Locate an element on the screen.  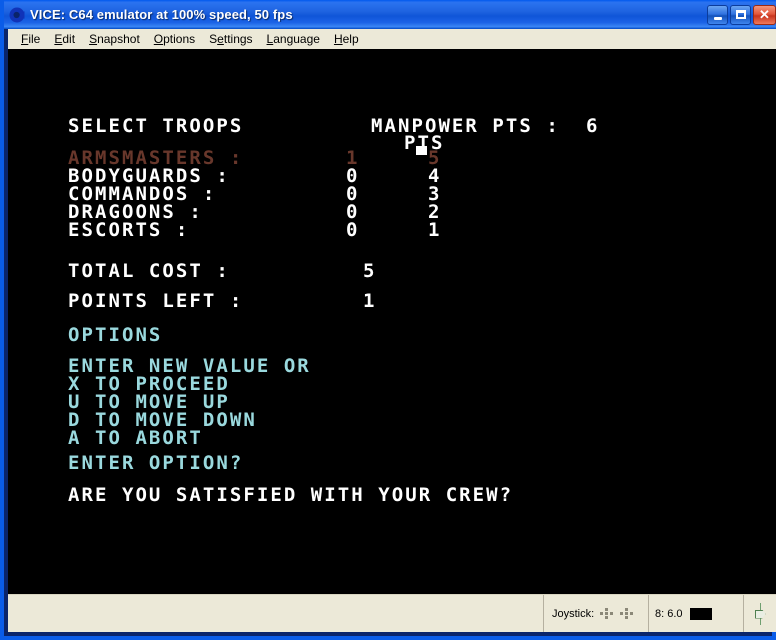
close-button: ✕ is located at coordinates (764, 14).